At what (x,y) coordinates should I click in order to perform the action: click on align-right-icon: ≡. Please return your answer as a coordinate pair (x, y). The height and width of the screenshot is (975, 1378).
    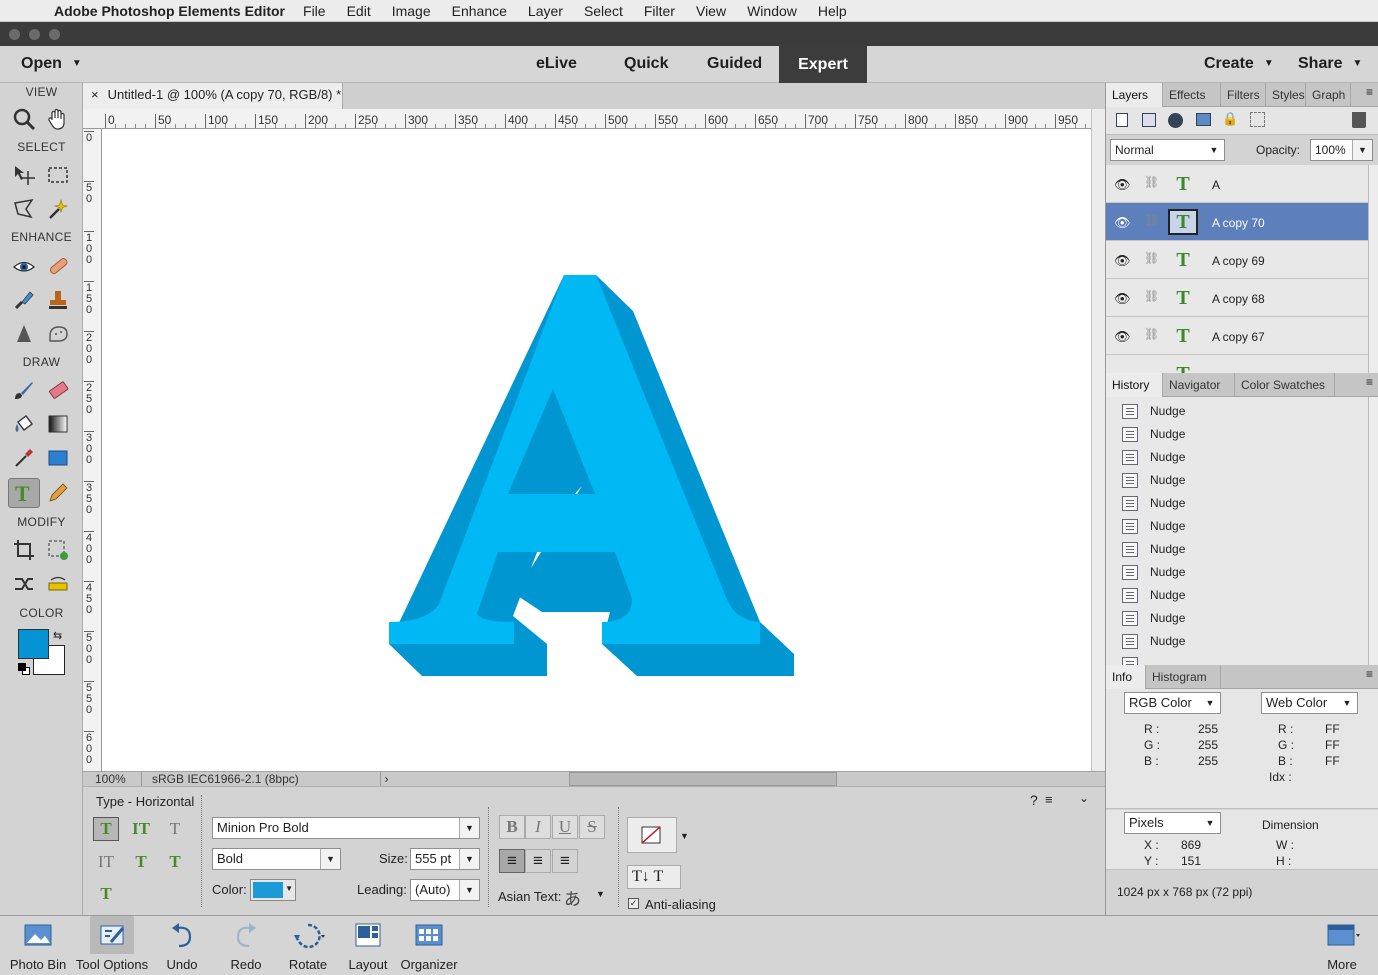
    Looking at the image, I should click on (565, 861).